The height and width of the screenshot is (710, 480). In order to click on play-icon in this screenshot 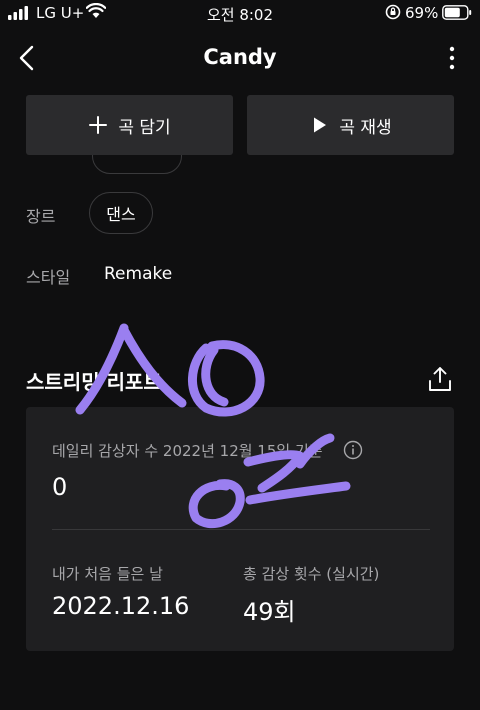, I will do `click(320, 125)`.